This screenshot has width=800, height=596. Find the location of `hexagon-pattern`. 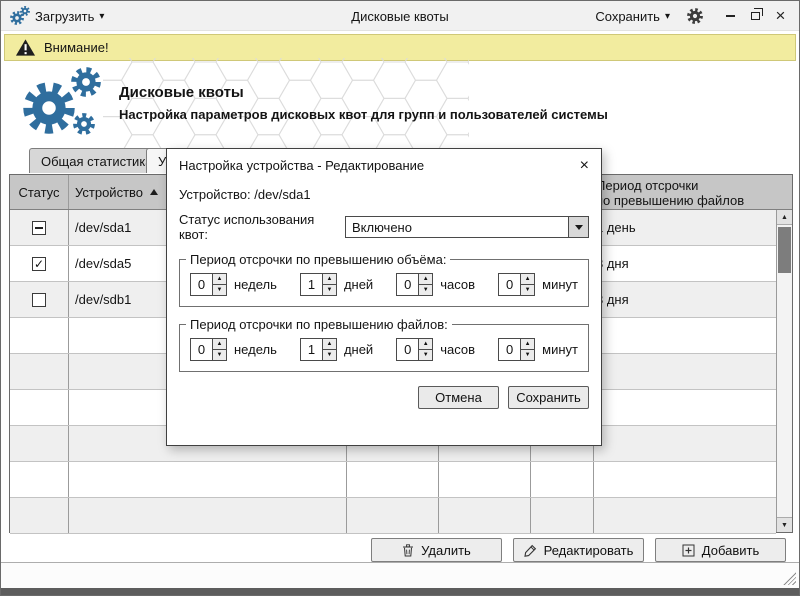

hexagon-pattern is located at coordinates (286, 105).